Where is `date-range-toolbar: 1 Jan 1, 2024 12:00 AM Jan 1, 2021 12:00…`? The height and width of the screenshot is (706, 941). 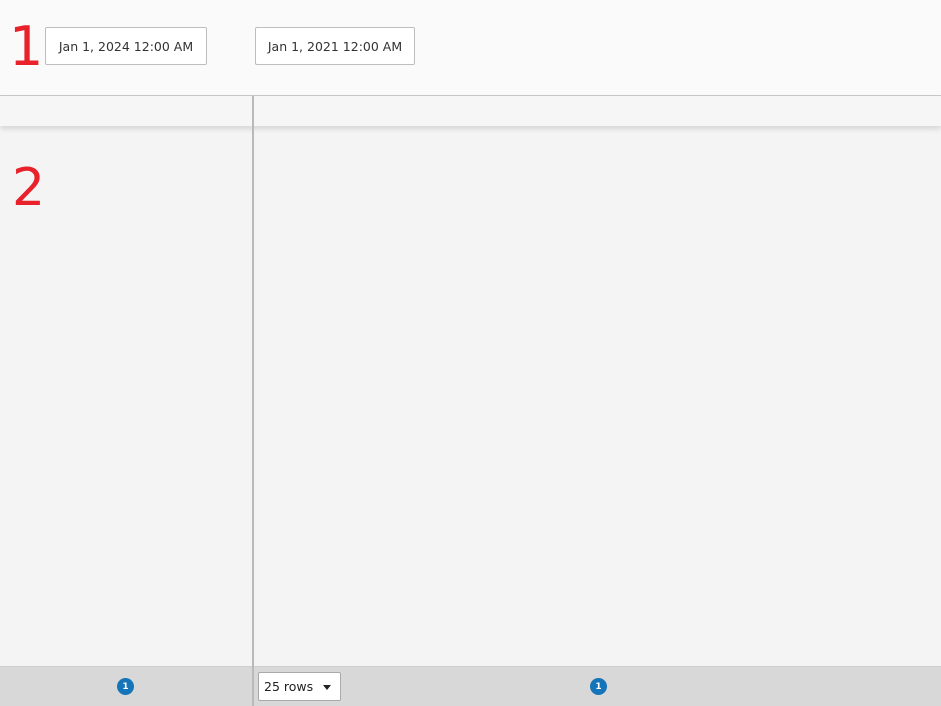
date-range-toolbar: 1 Jan 1, 2024 12:00 AM Jan 1, 2021 12:00… is located at coordinates (470, 48).